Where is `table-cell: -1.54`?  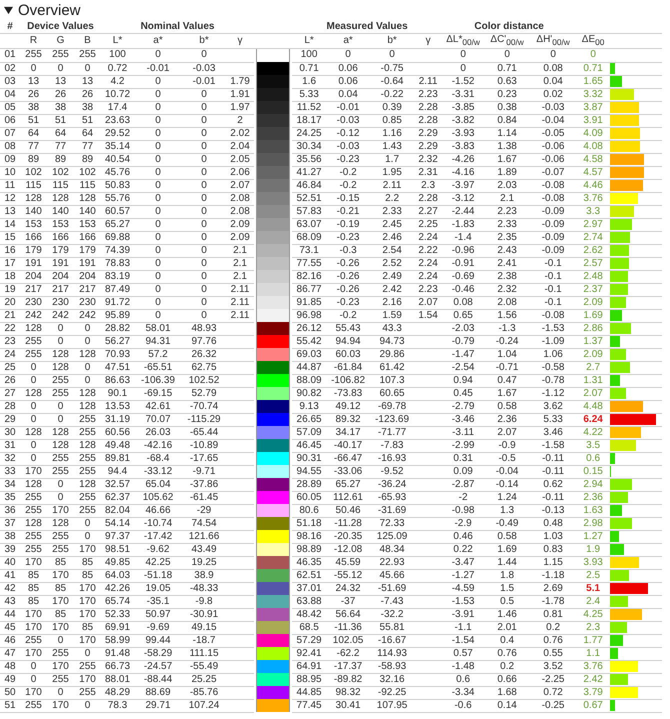
table-cell: -1.54 is located at coordinates (463, 640).